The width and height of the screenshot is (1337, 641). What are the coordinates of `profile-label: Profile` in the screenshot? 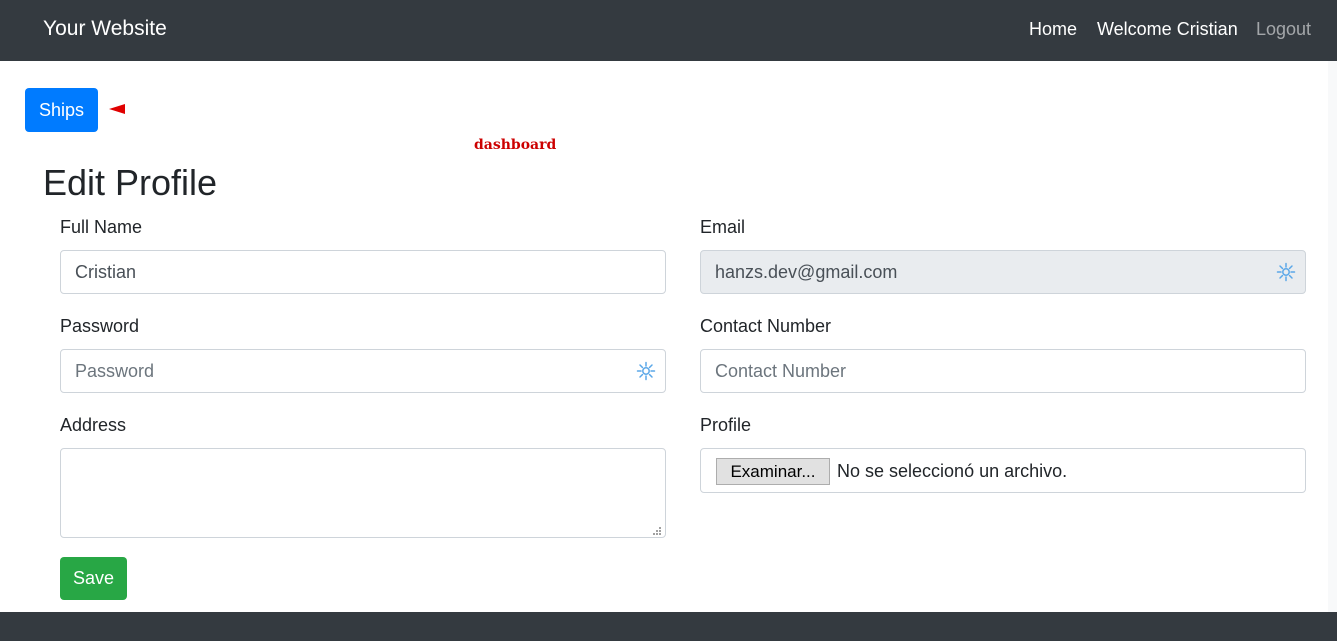 It's located at (726, 425).